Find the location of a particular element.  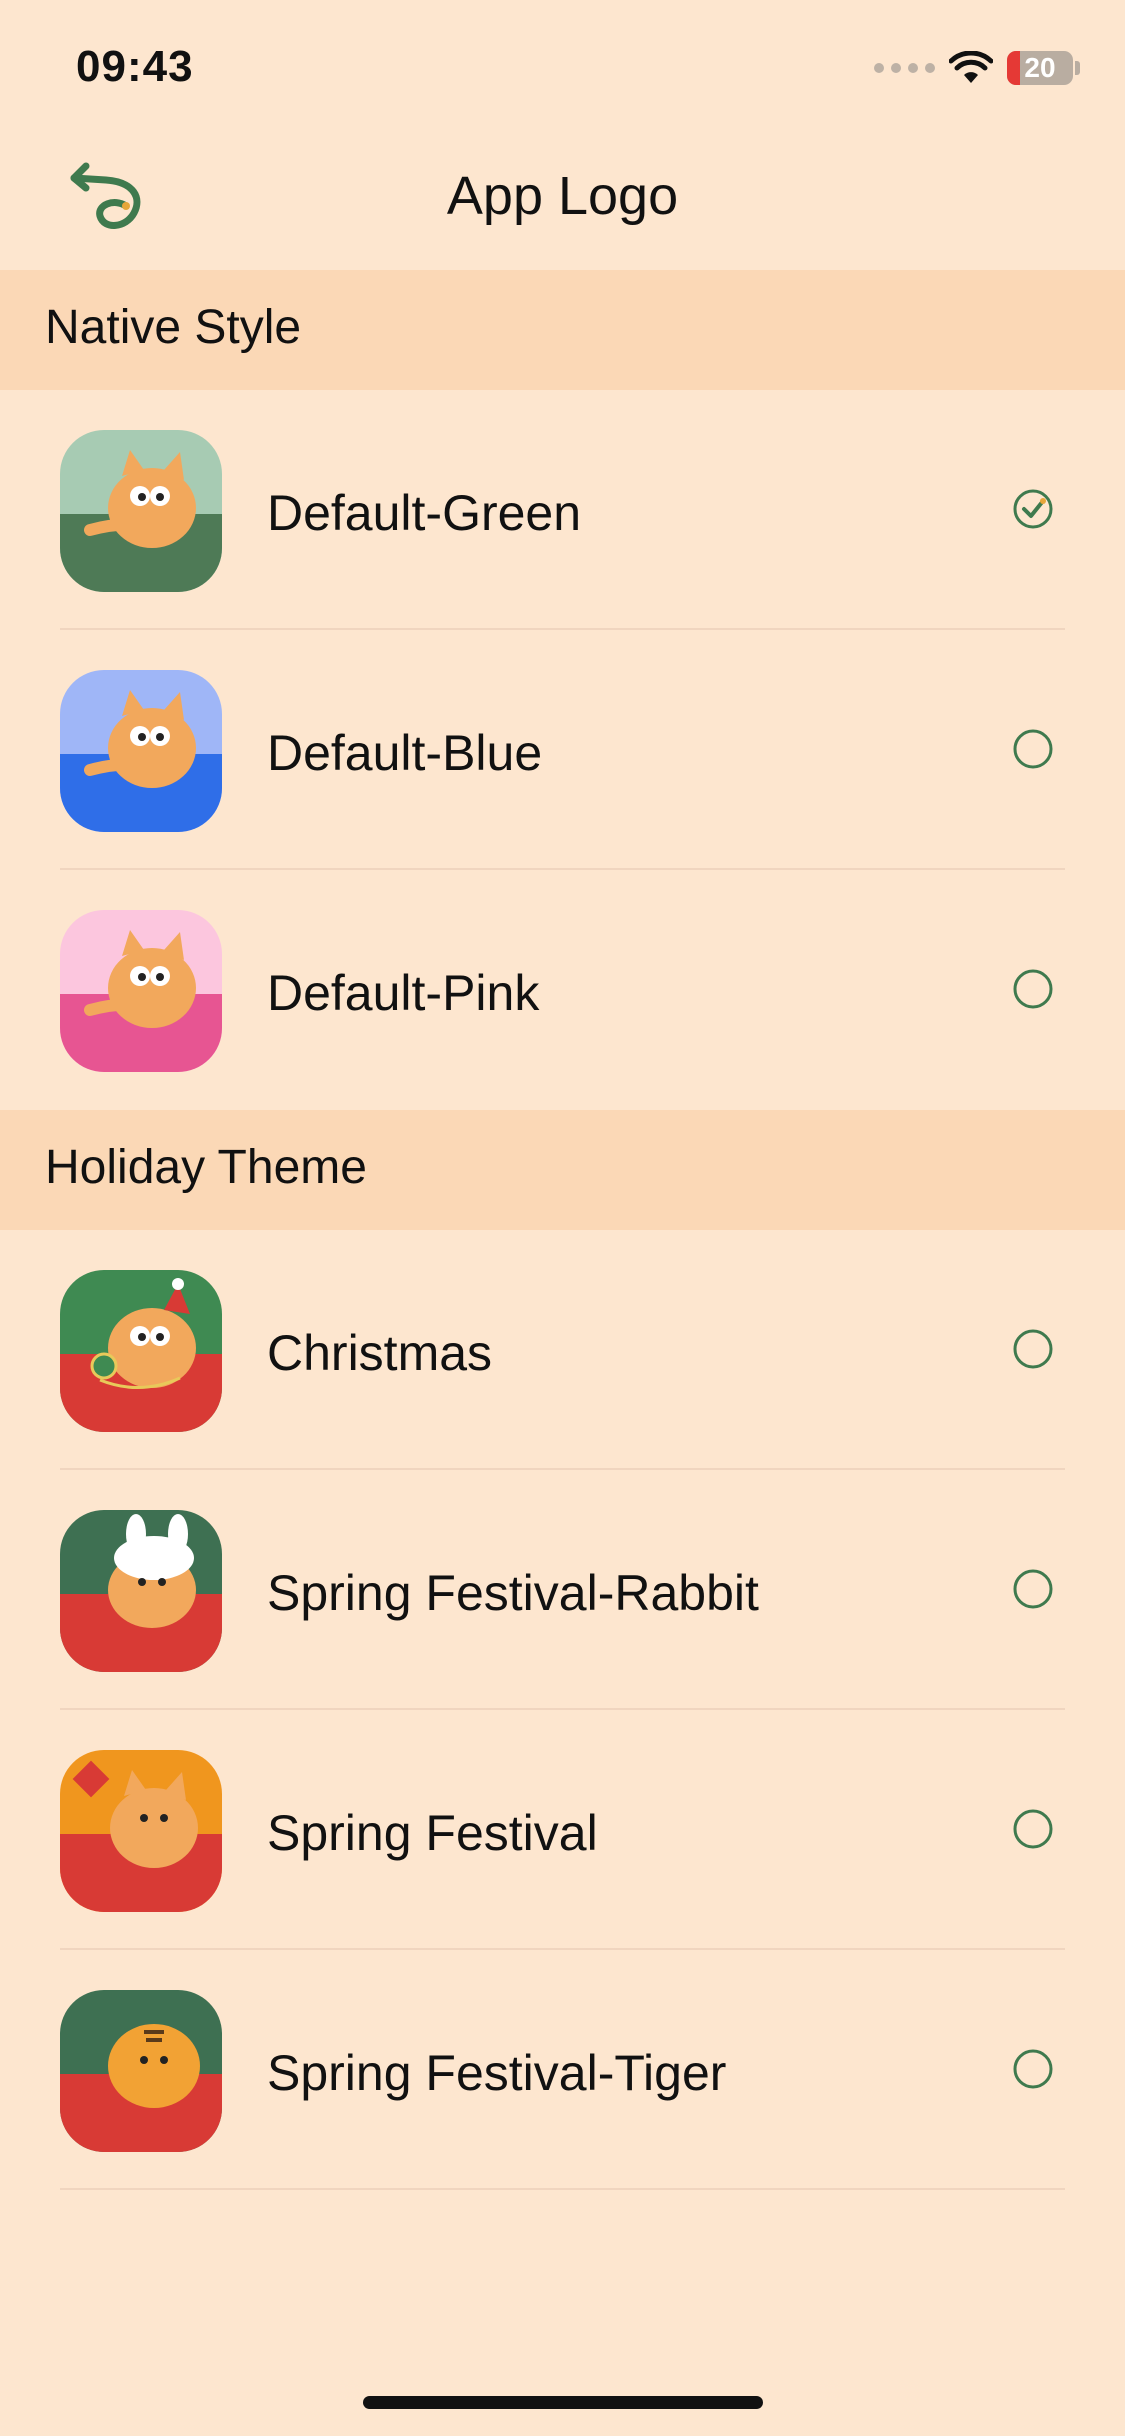

logo-option-label: Christmas is located at coordinates (380, 1353).